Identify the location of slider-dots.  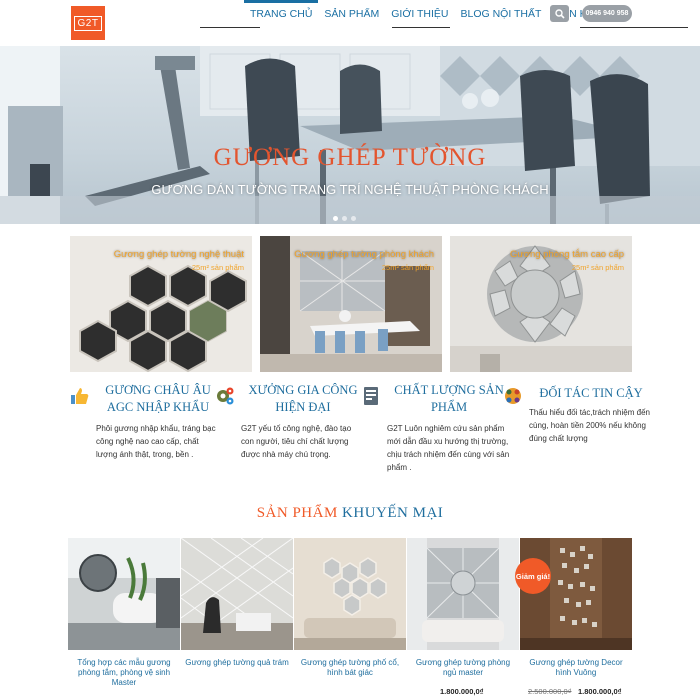
(344, 218).